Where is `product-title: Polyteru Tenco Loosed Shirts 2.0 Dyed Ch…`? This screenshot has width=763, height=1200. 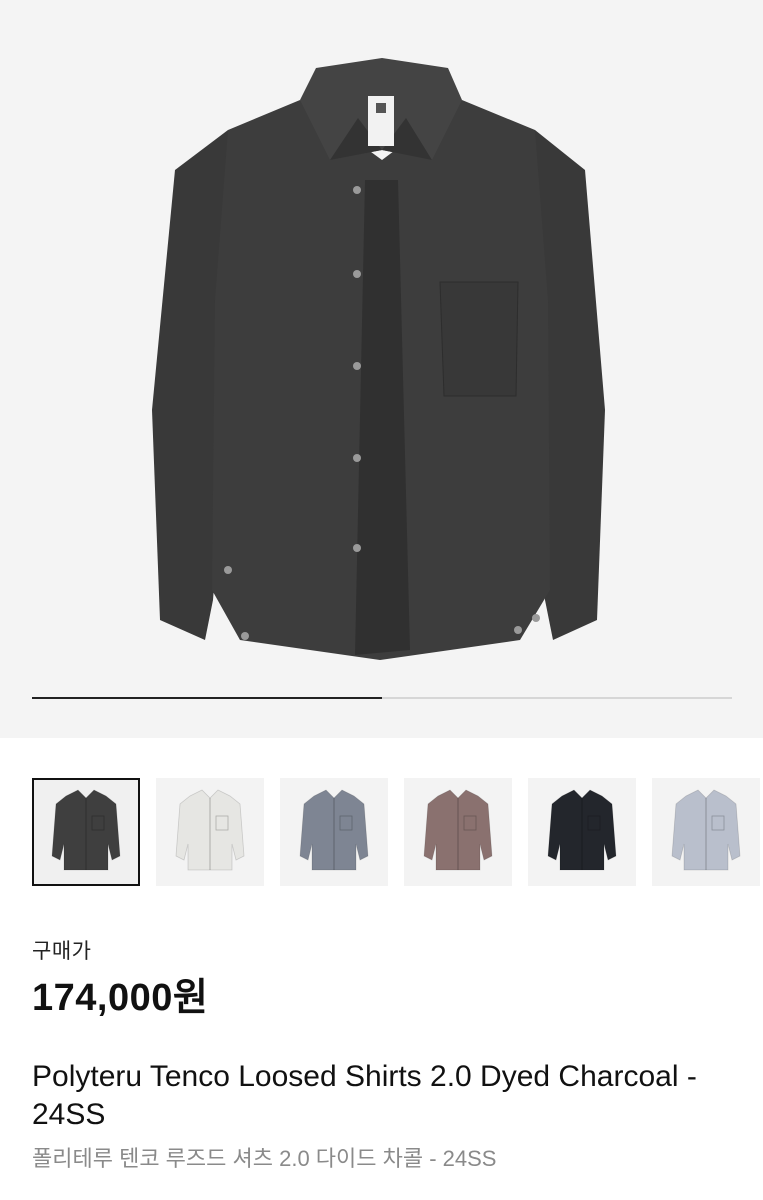 product-title: Polyteru Tenco Loosed Shirts 2.0 Dyed Ch… is located at coordinates (364, 1095).